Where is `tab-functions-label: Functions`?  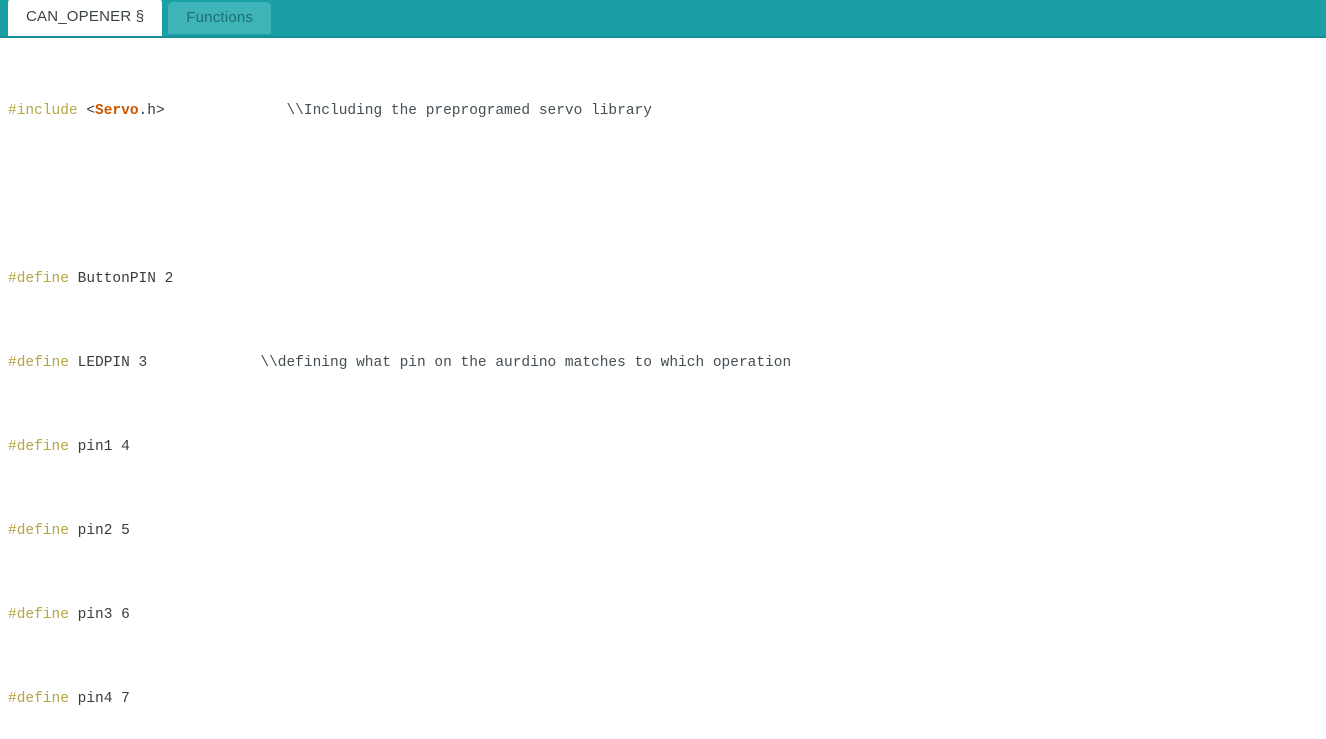 tab-functions-label: Functions is located at coordinates (220, 17).